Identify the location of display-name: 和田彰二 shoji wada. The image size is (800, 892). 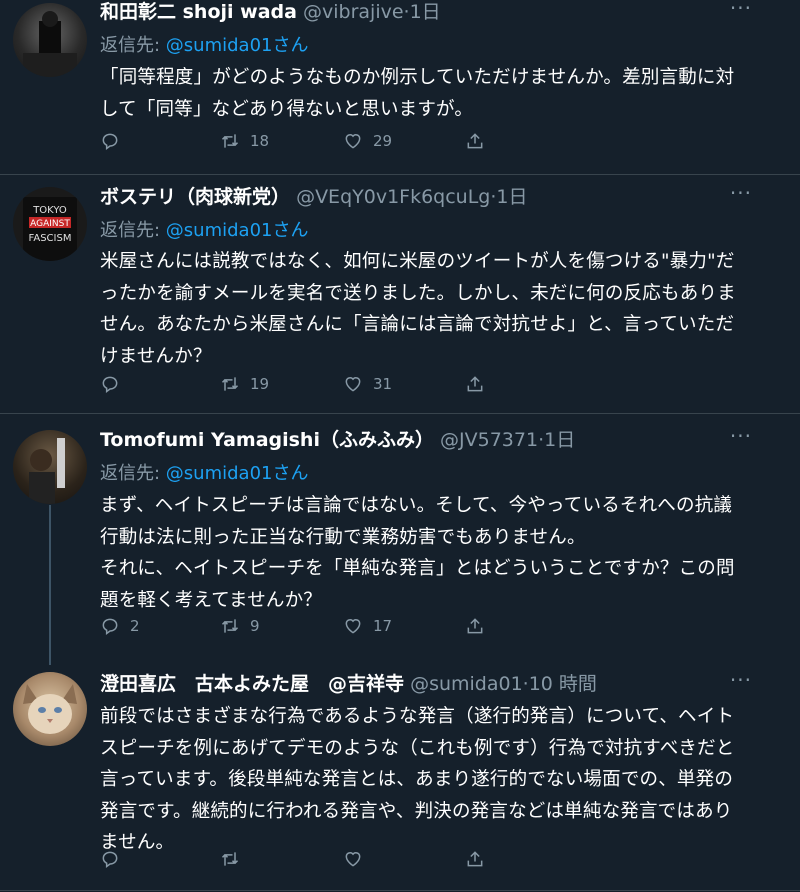
(198, 12).